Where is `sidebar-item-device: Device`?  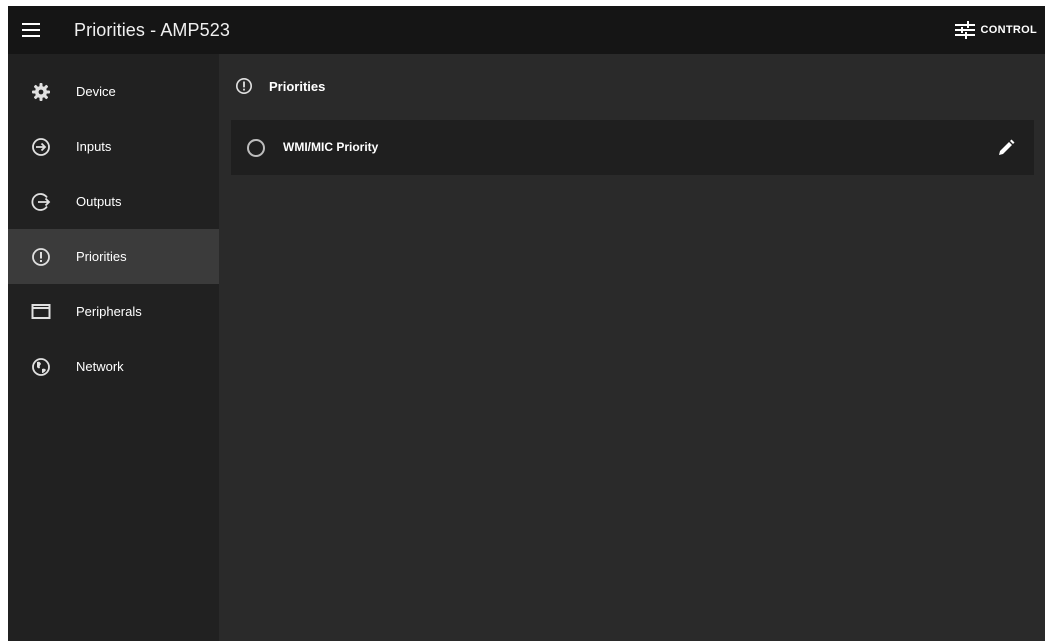 sidebar-item-device: Device is located at coordinates (113, 91).